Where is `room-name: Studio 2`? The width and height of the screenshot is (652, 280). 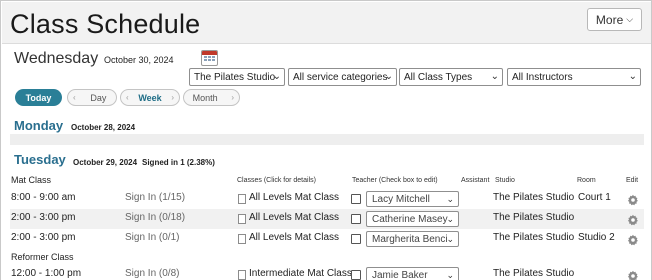
room-name: Studio 2 is located at coordinates (596, 237).